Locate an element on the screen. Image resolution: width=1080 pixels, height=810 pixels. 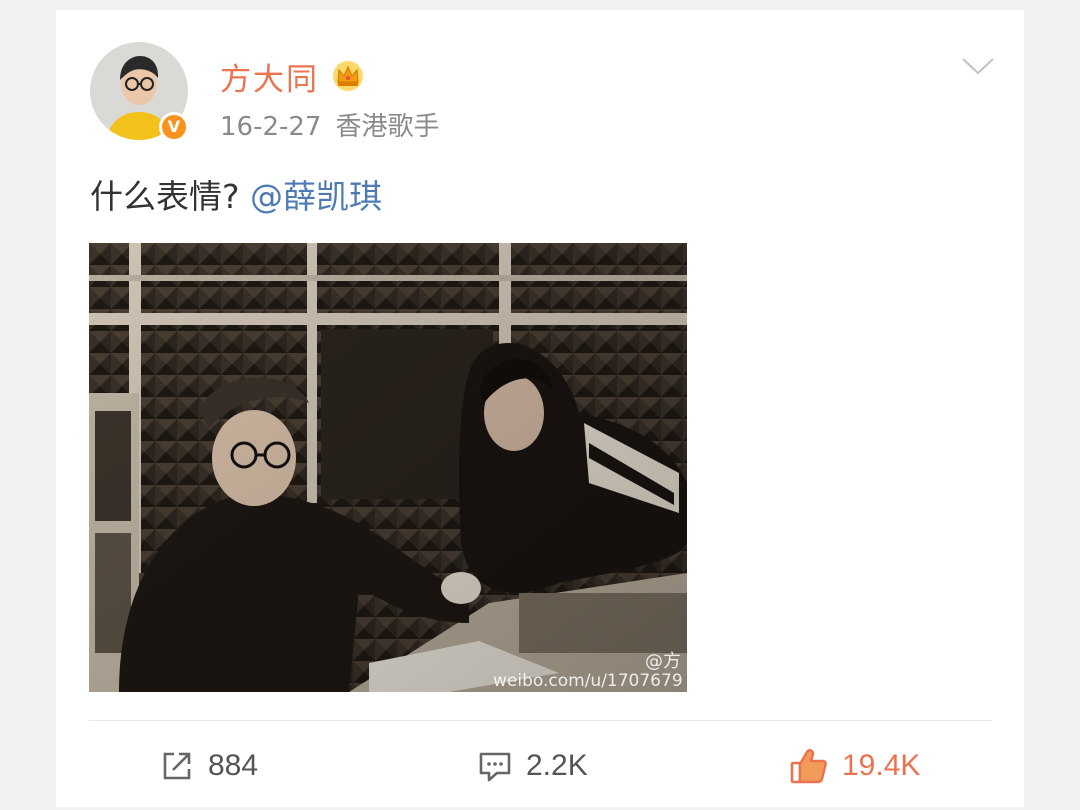
divider is located at coordinates (540, 720).